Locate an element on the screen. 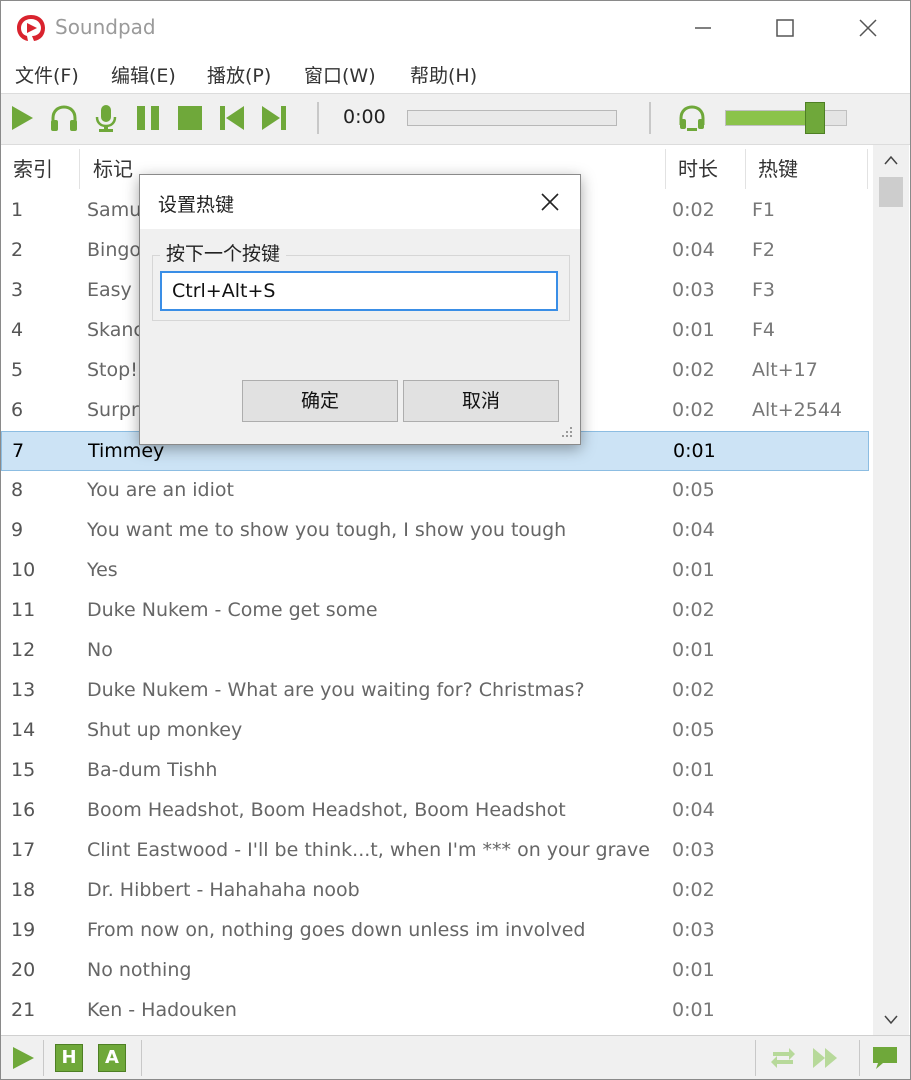 This screenshot has width=911, height=1080. row-title: Ken - Hadouken is located at coordinates (162, 1010).